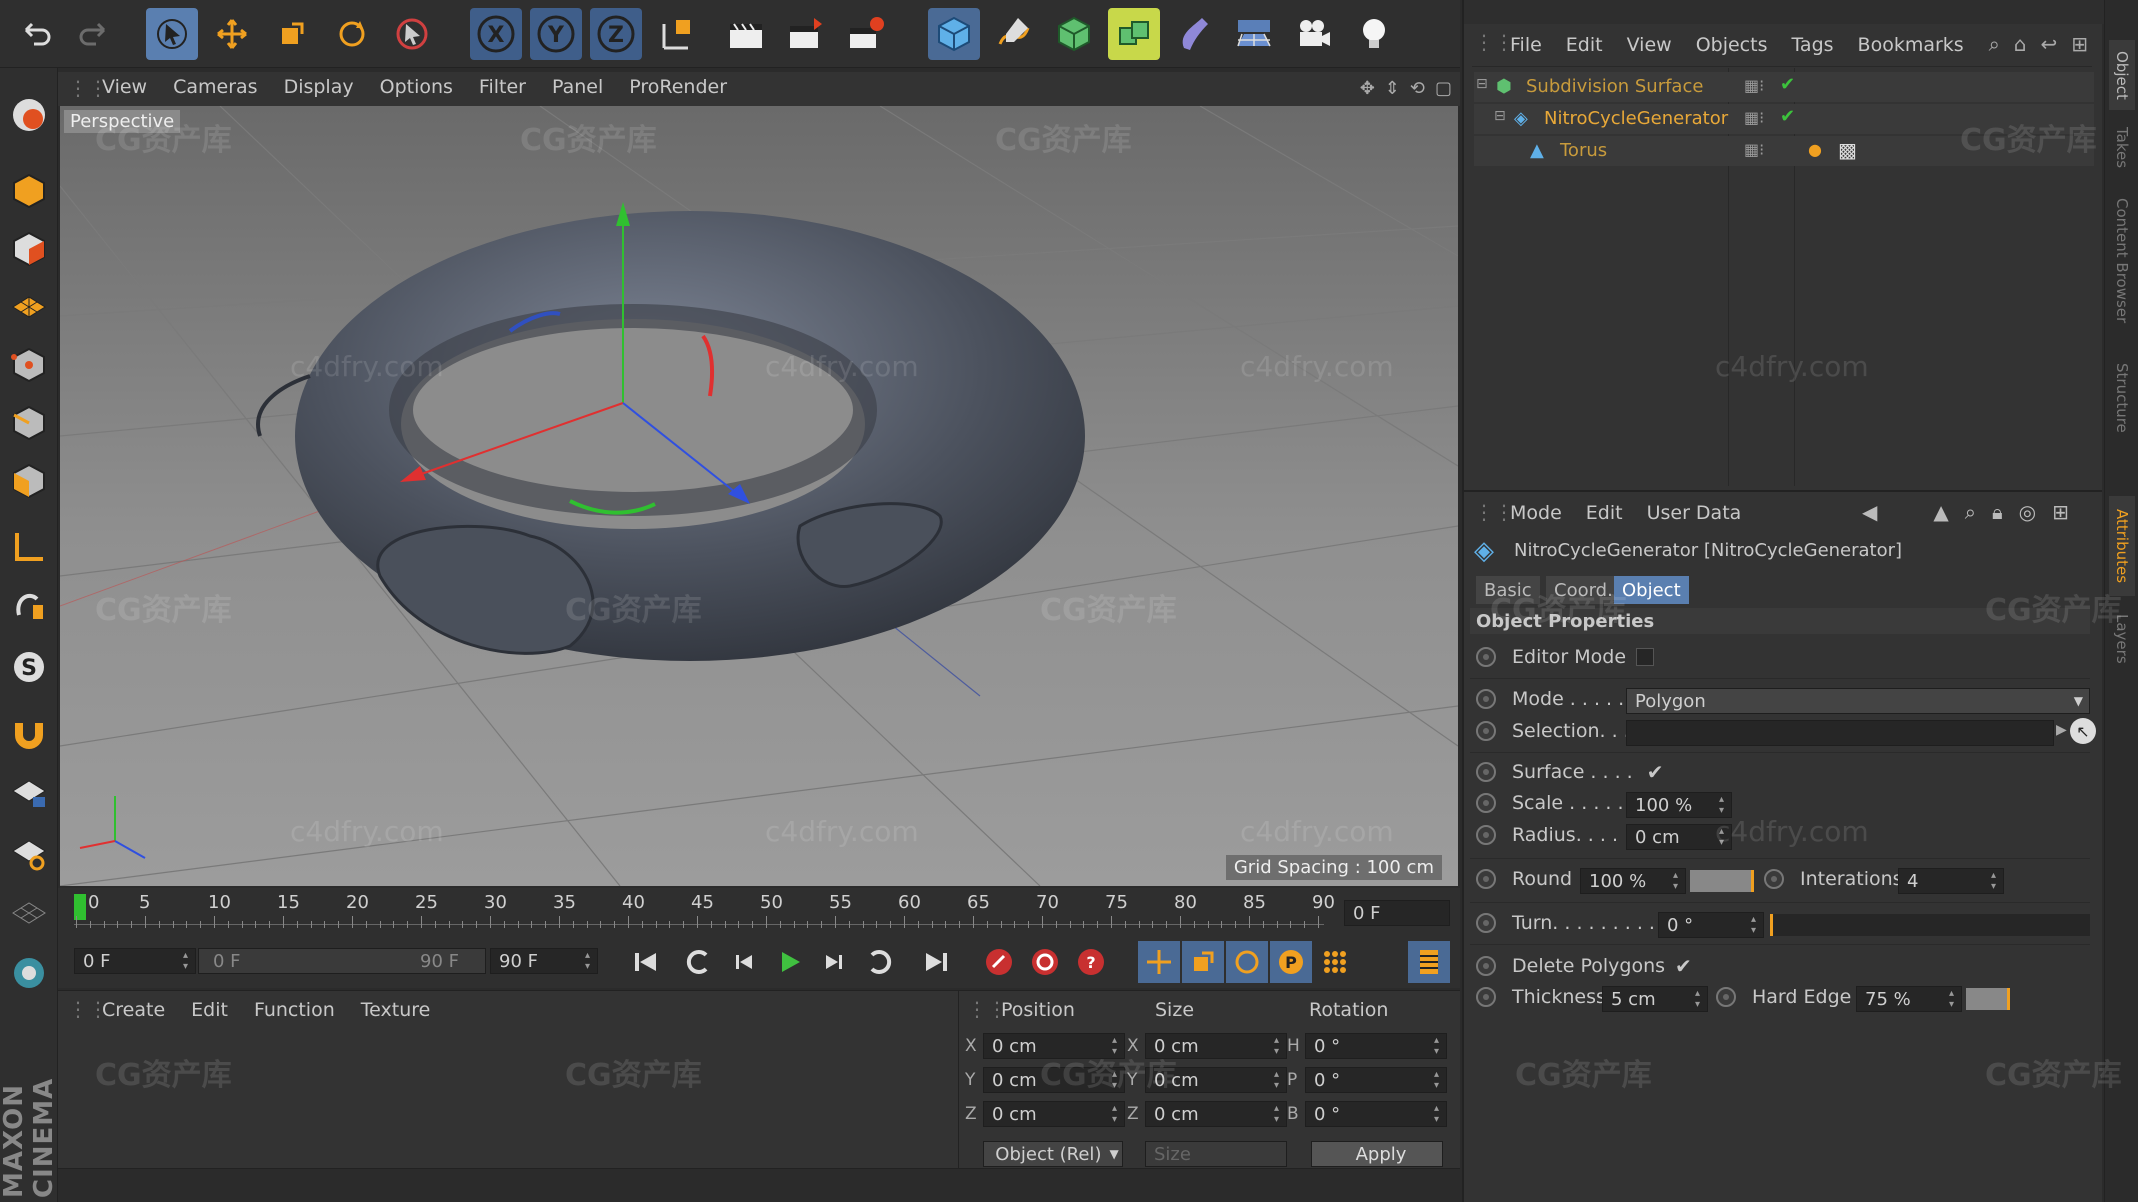  Describe the element at coordinates (1651, 590) in the screenshot. I see `tab-object: Object` at that location.